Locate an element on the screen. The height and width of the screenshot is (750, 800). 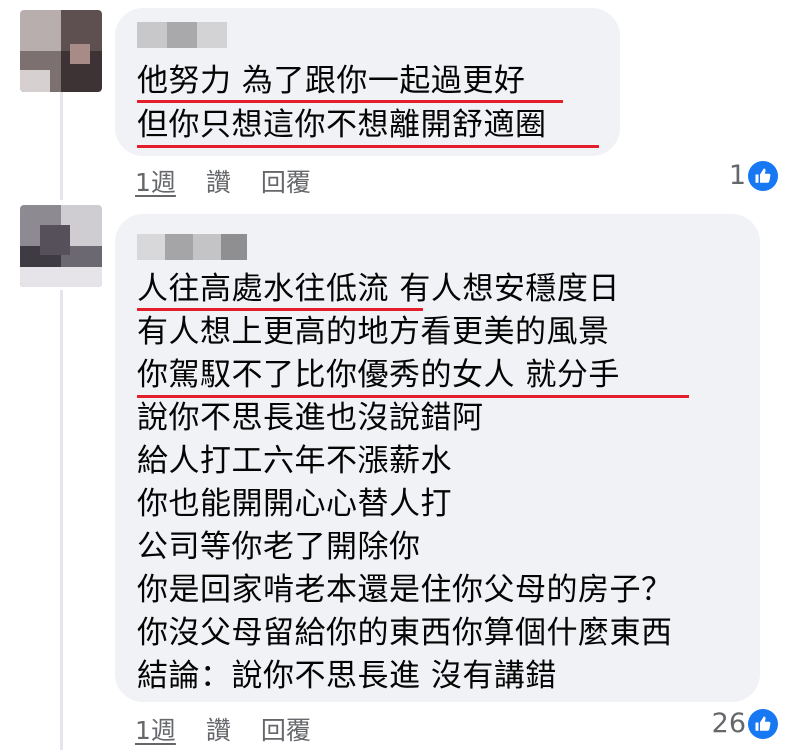
comment-text-line: 你駕馭不了比你優秀的女人 就分手 is located at coordinates (378, 375).